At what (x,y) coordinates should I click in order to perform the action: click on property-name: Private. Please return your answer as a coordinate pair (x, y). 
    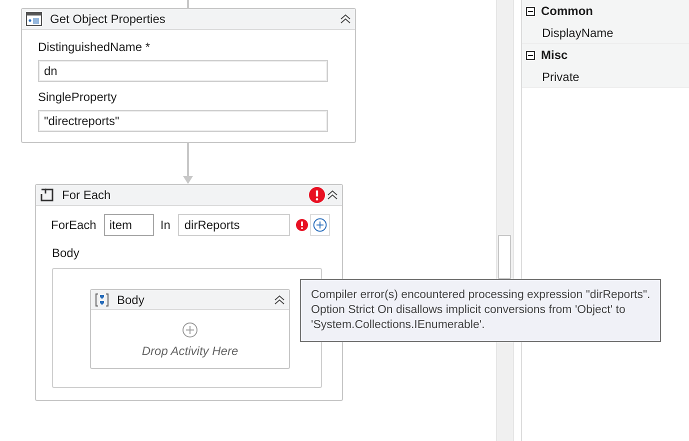
    Looking at the image, I should click on (561, 77).